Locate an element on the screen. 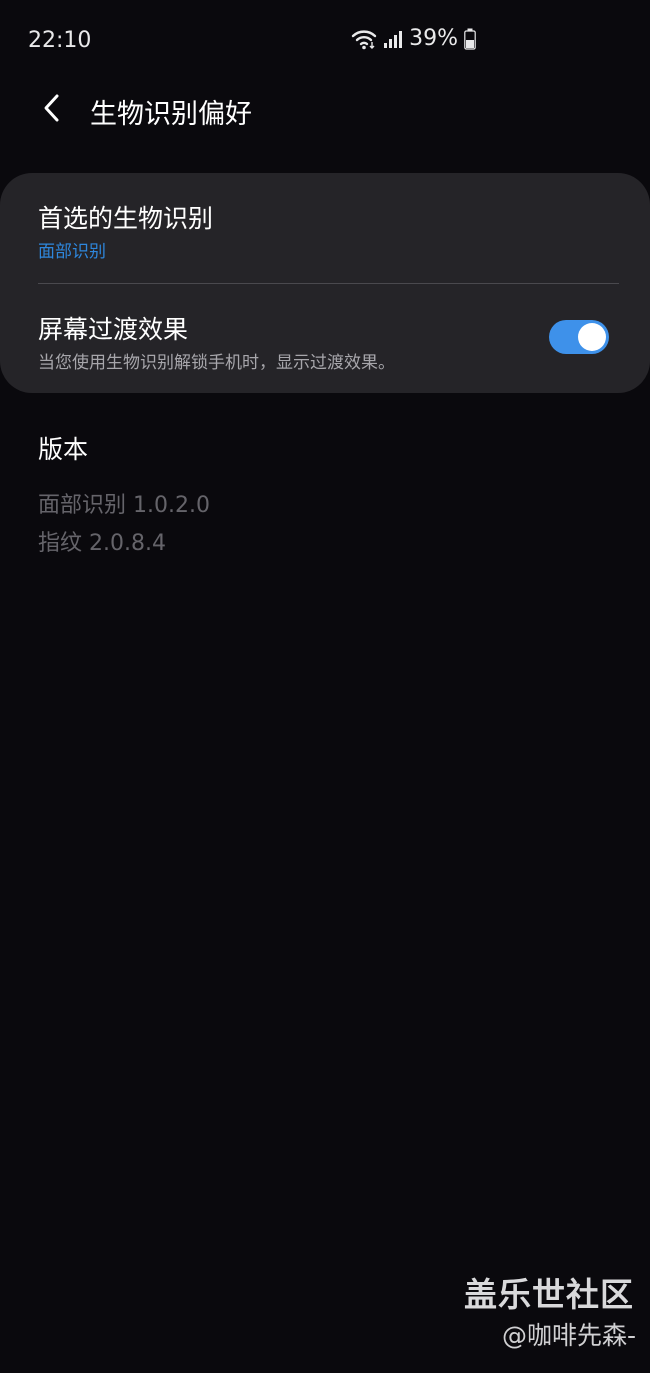 The height and width of the screenshot is (1373, 650). version-header: 版本 is located at coordinates (63, 449).